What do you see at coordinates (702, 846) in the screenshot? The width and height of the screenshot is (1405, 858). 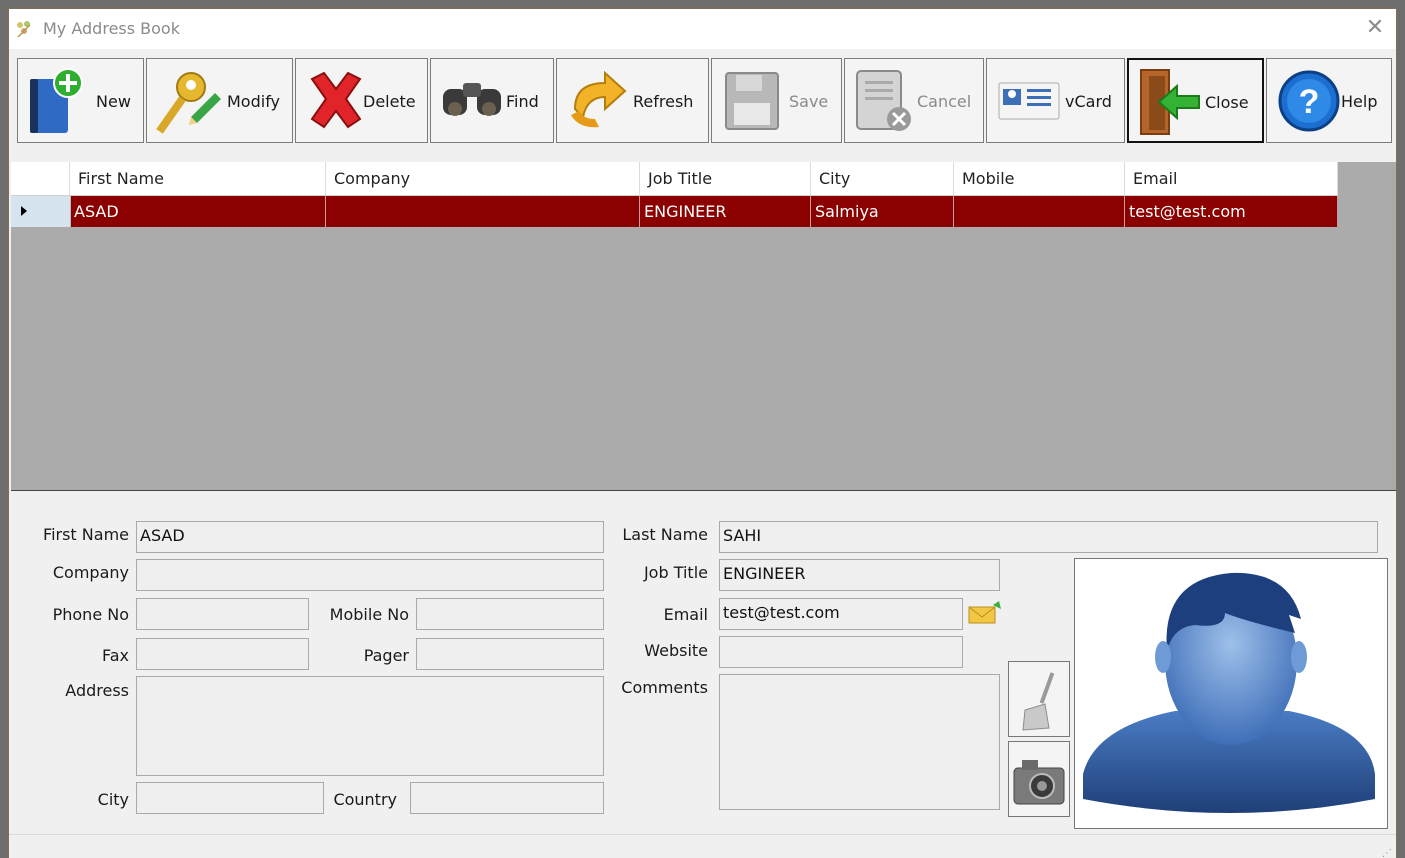 I see `status-bar: ⋰` at bounding box center [702, 846].